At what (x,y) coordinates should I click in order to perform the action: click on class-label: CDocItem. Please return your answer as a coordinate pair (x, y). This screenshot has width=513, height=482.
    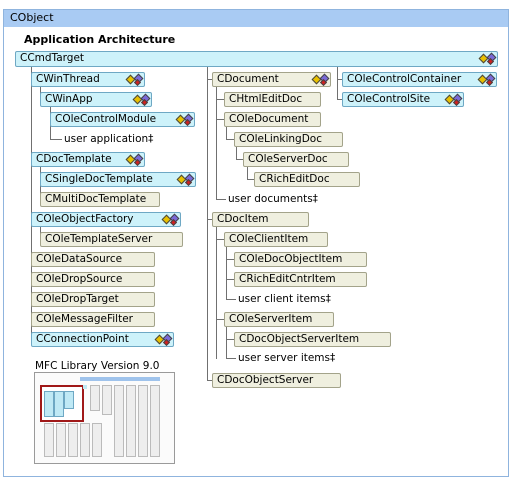
    Looking at the image, I should click on (243, 219).